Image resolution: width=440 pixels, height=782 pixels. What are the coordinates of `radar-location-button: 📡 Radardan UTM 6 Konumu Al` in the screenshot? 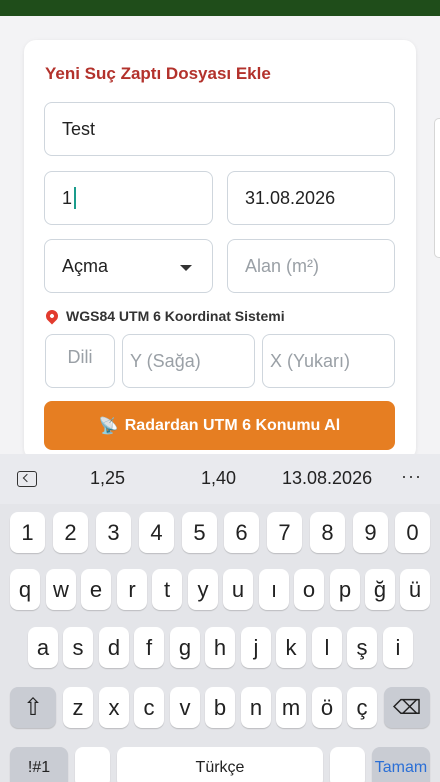 It's located at (219, 425).